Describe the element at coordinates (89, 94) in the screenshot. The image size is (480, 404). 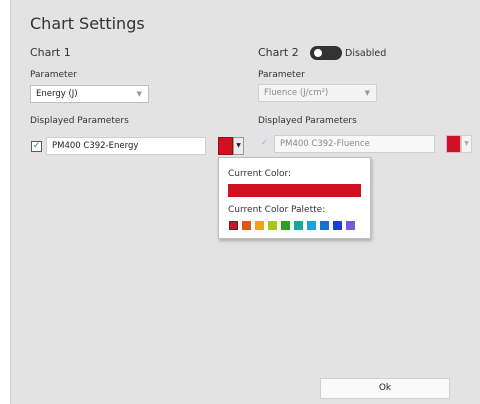
I see `chart1-parameter-select: Energy (J) ▼` at that location.